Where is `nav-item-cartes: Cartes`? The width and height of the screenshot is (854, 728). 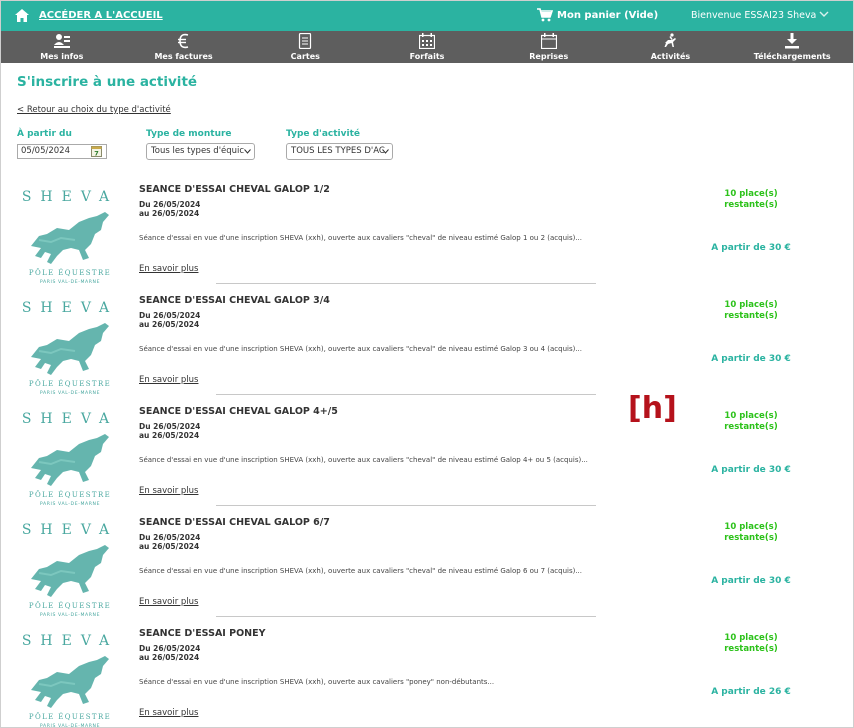
nav-item-cartes: Cartes is located at coordinates (305, 47).